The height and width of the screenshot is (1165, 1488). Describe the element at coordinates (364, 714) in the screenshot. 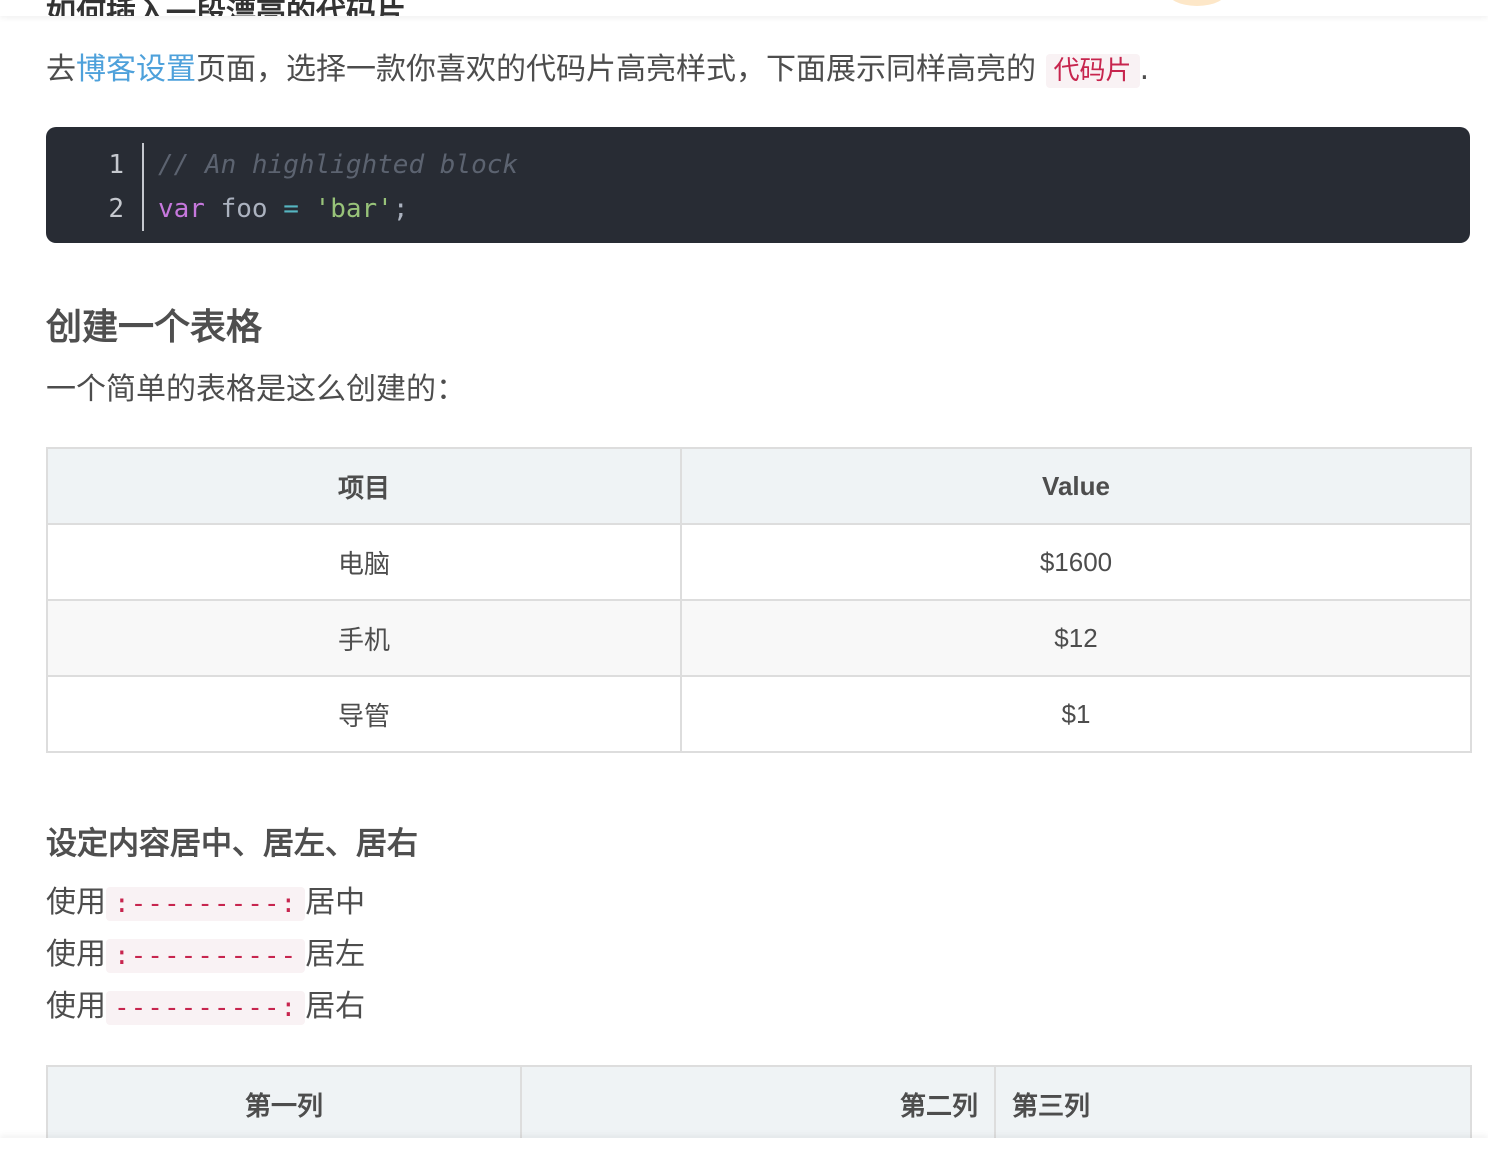

I see `table-cell: 导管` at that location.